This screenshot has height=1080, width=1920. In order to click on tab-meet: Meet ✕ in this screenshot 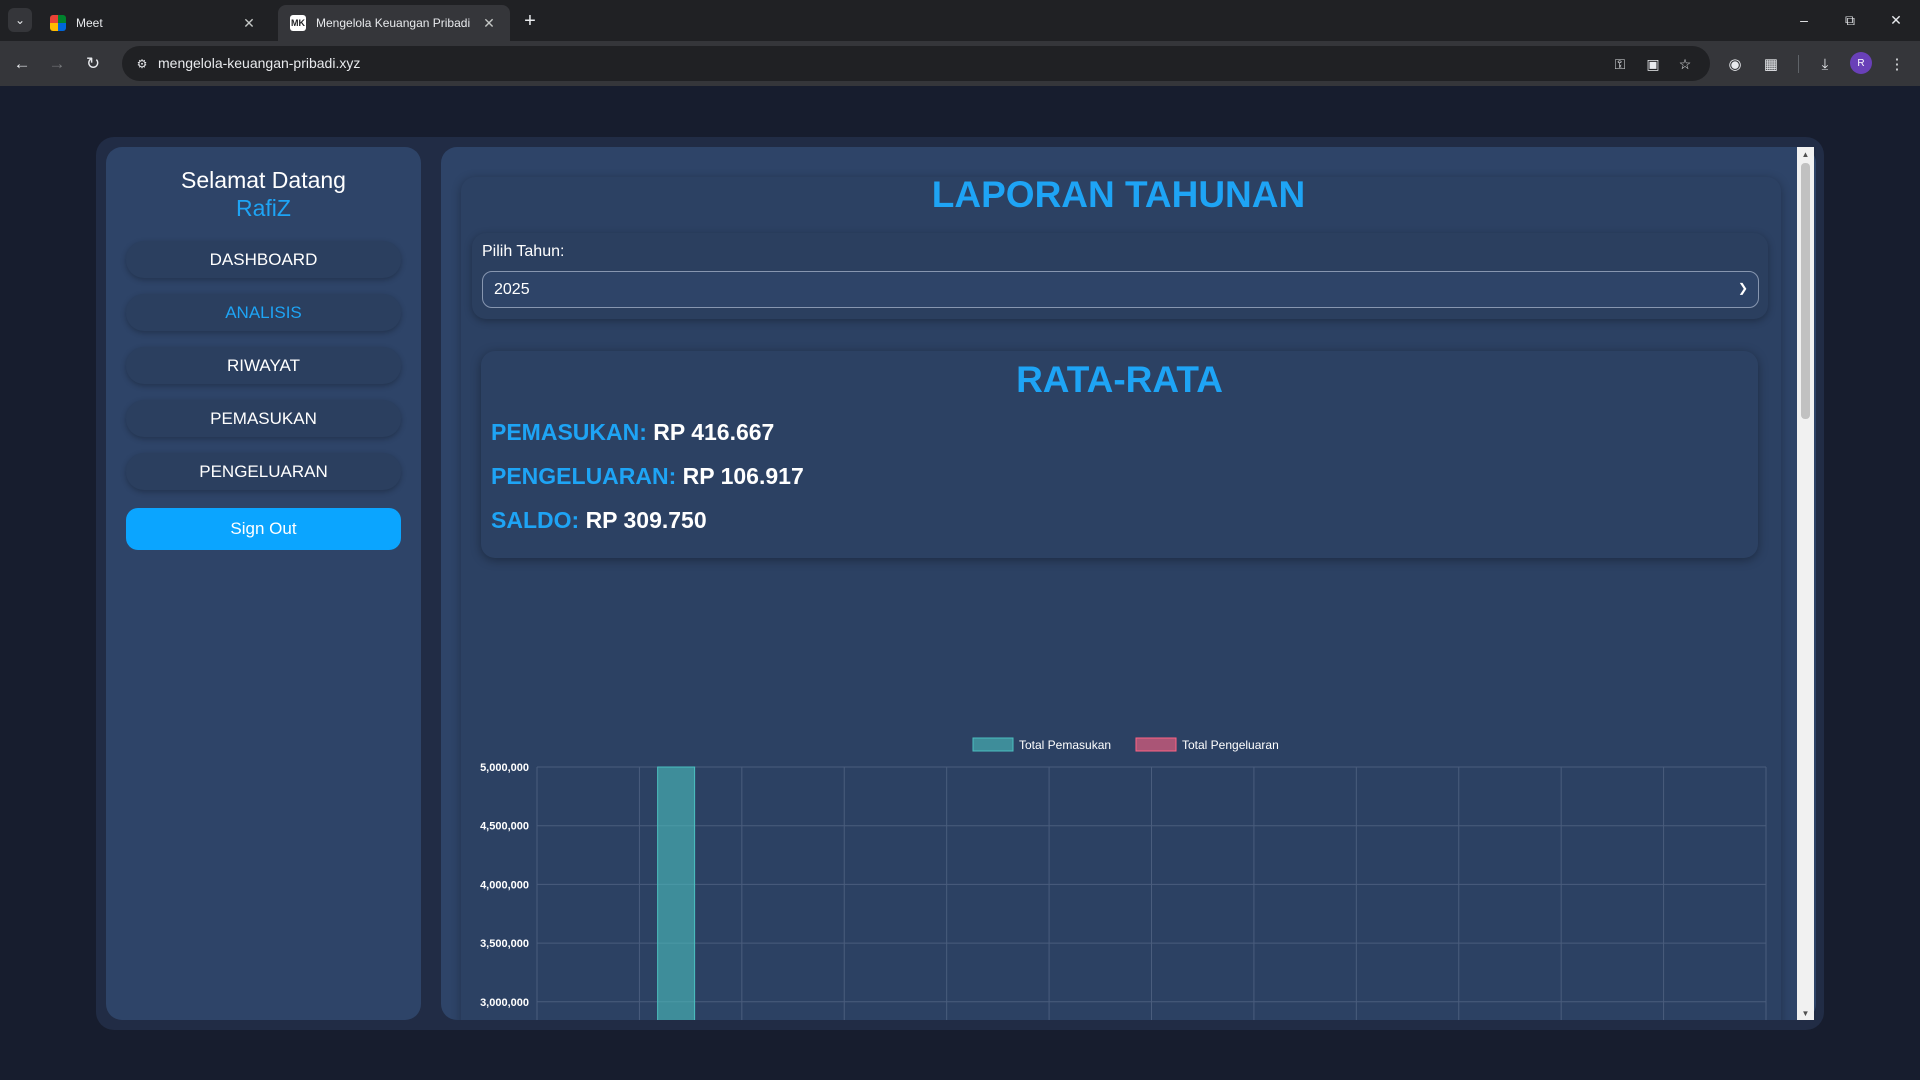, I will do `click(154, 23)`.